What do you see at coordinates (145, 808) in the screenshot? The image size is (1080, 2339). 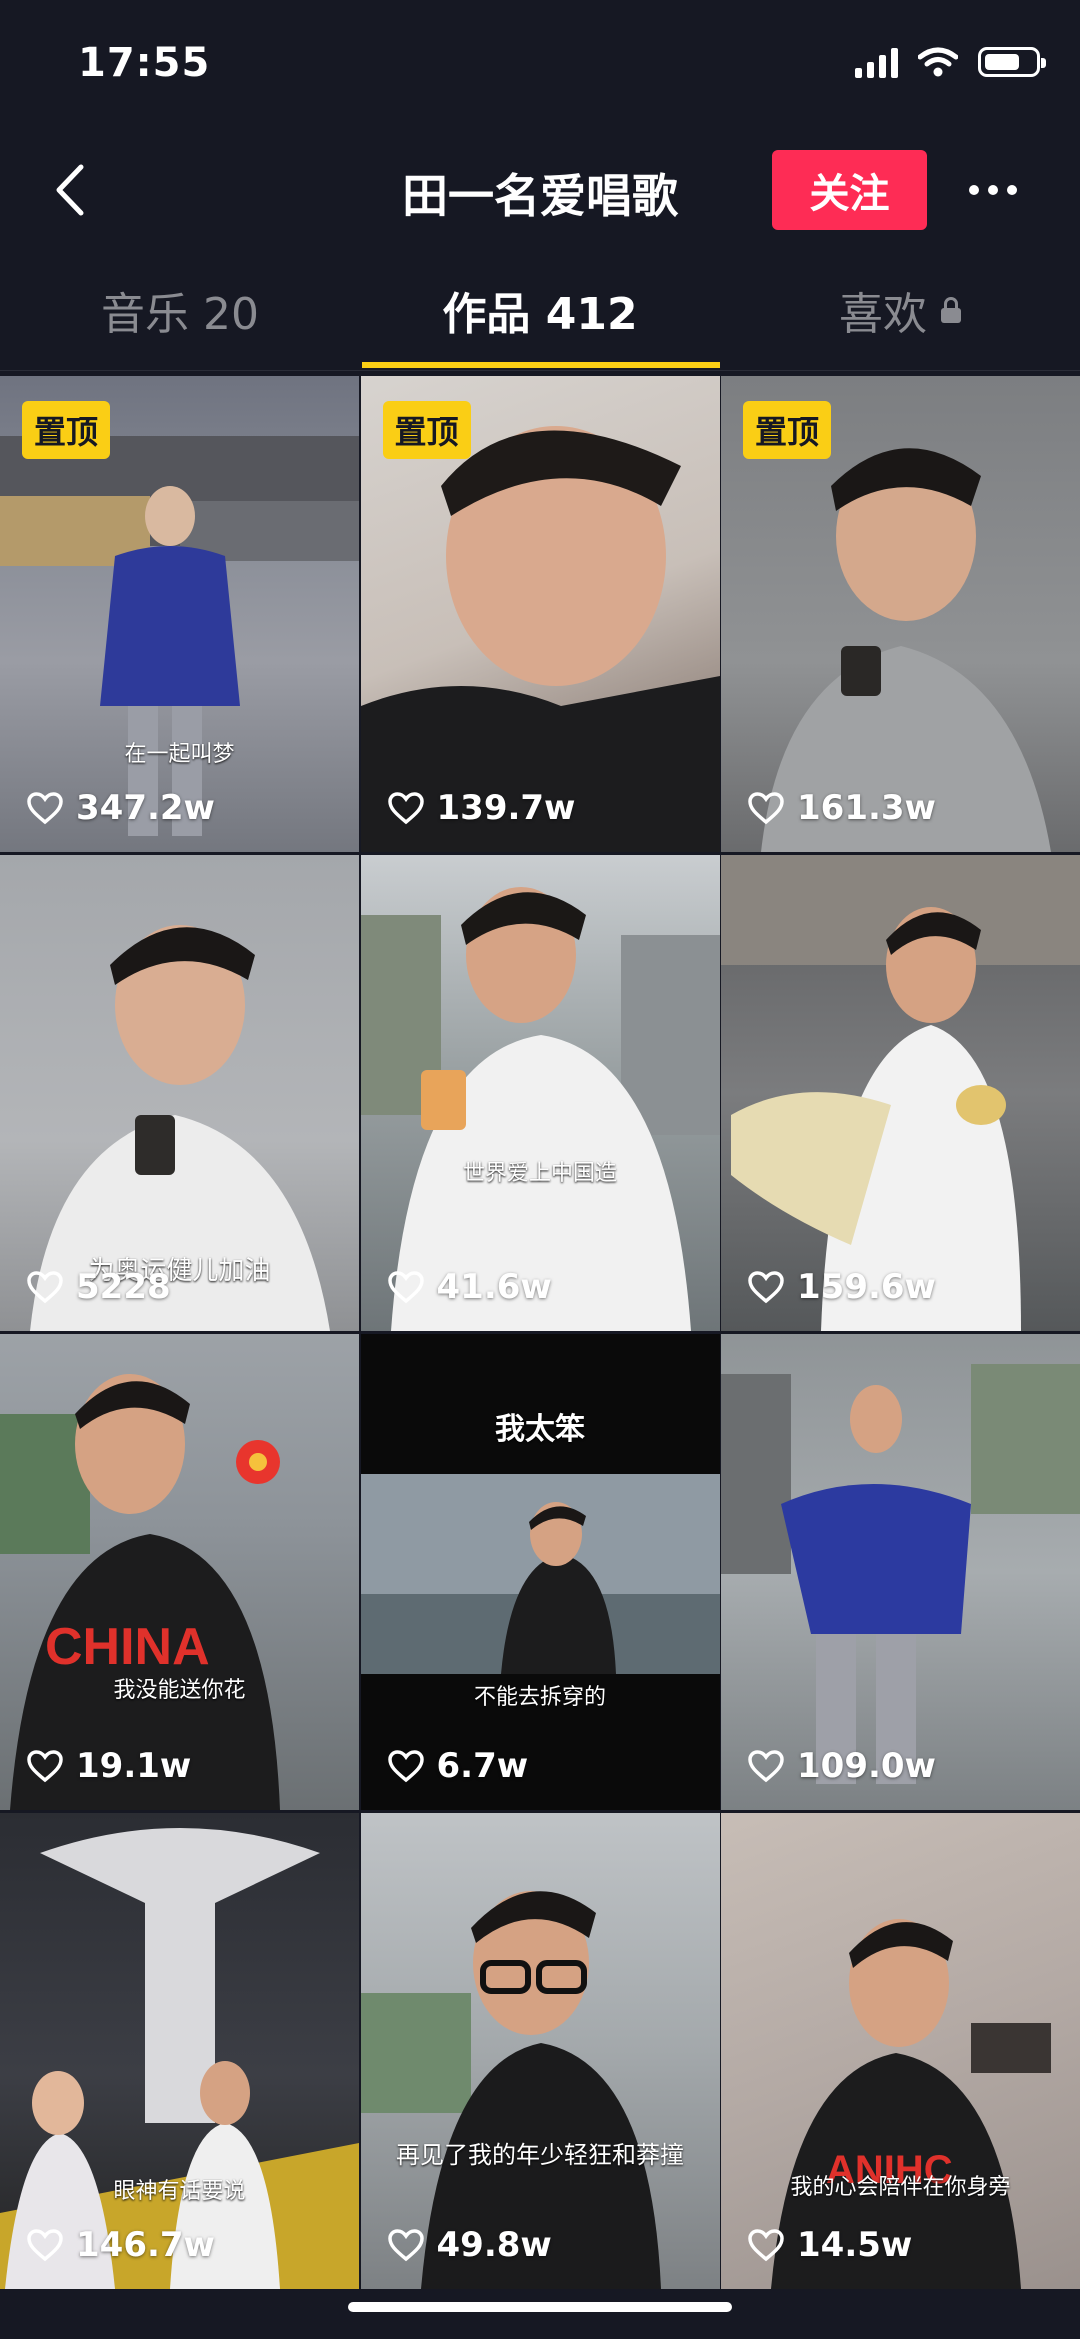 I see `like-count-value: 347.2w` at bounding box center [145, 808].